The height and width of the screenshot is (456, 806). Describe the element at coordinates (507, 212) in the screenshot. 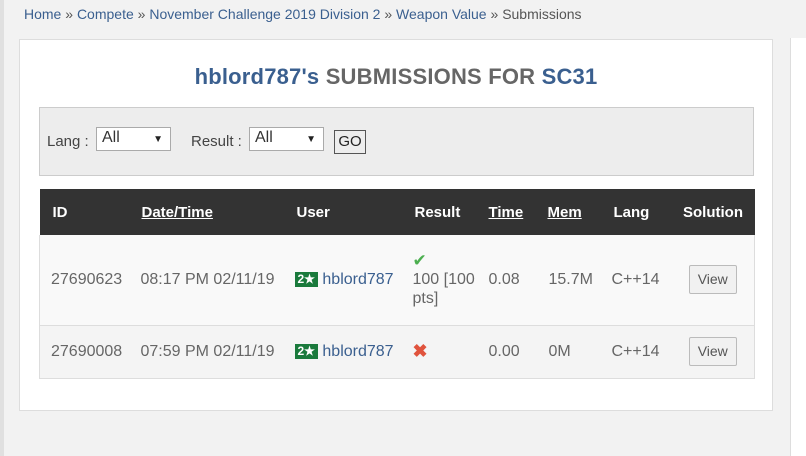

I see `header-time: Time` at that location.